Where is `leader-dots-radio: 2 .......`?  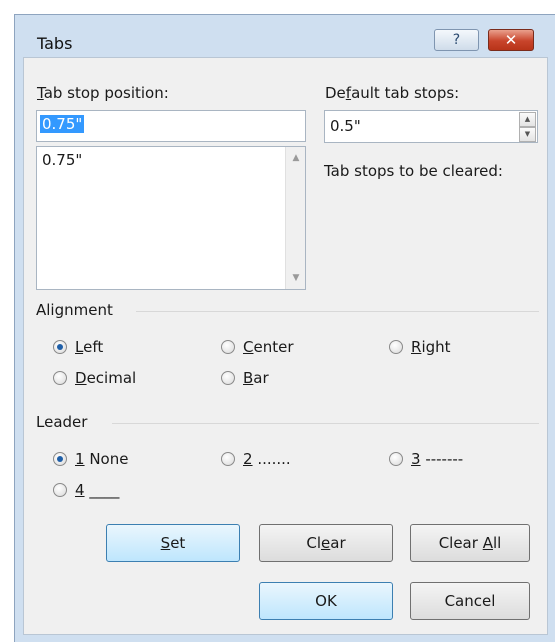
leader-dots-radio: 2 ....... is located at coordinates (256, 459).